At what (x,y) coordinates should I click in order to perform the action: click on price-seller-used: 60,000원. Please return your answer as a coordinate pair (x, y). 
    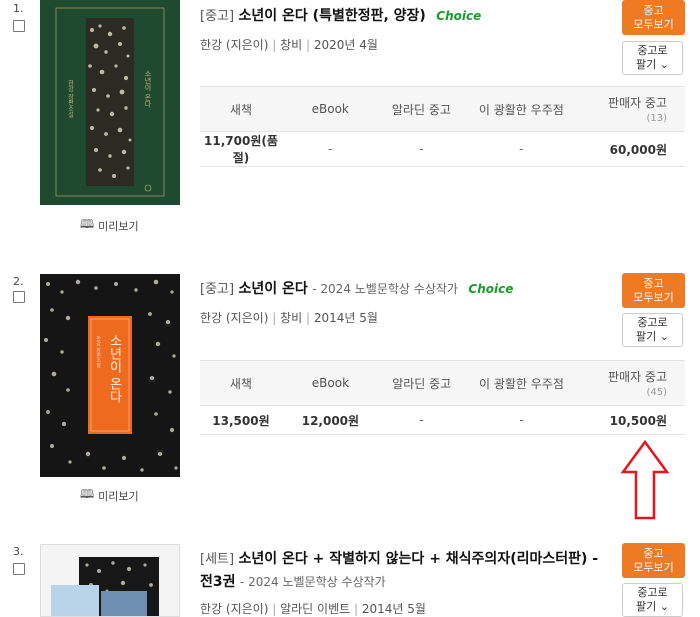
    Looking at the image, I should click on (631, 149).